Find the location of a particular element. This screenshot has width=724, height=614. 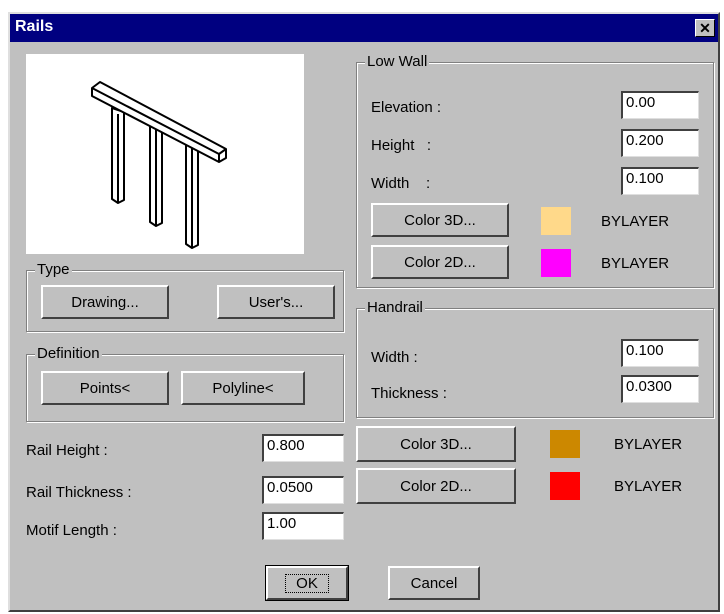

wall-width-label: Width : is located at coordinates (401, 183).